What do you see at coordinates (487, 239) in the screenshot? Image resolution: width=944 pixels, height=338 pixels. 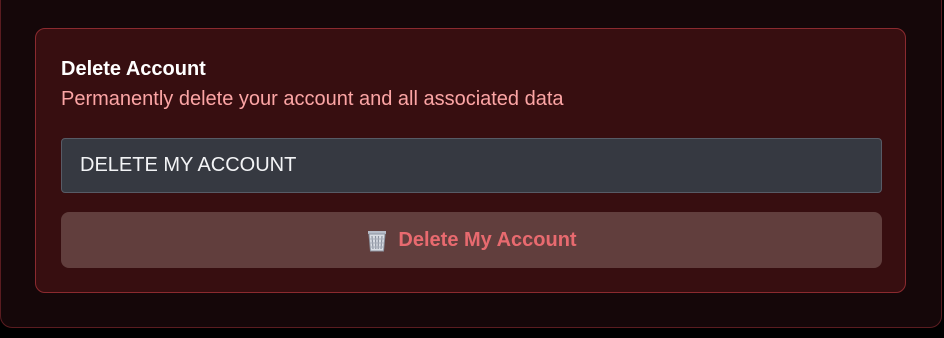 I see `delete-button-label: Delete My Account` at bounding box center [487, 239].